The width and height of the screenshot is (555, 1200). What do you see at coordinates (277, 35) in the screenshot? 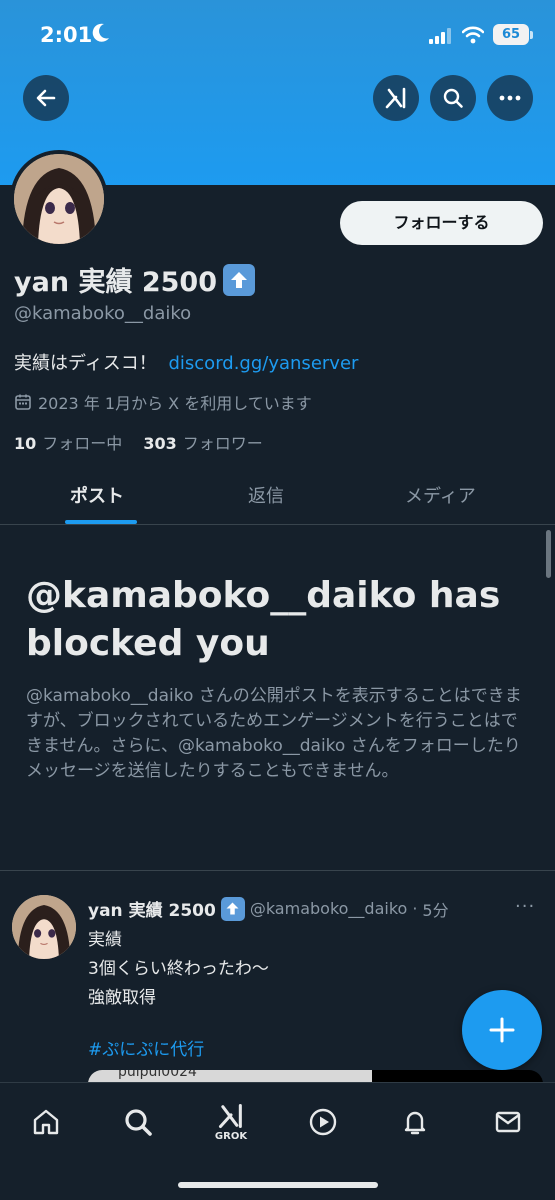
I see `status-bar: 2:01 65` at bounding box center [277, 35].